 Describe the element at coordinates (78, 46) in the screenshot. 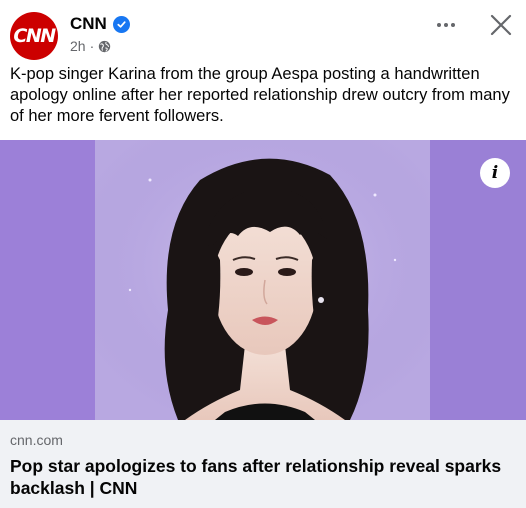

I see `timestamp: 2h` at that location.